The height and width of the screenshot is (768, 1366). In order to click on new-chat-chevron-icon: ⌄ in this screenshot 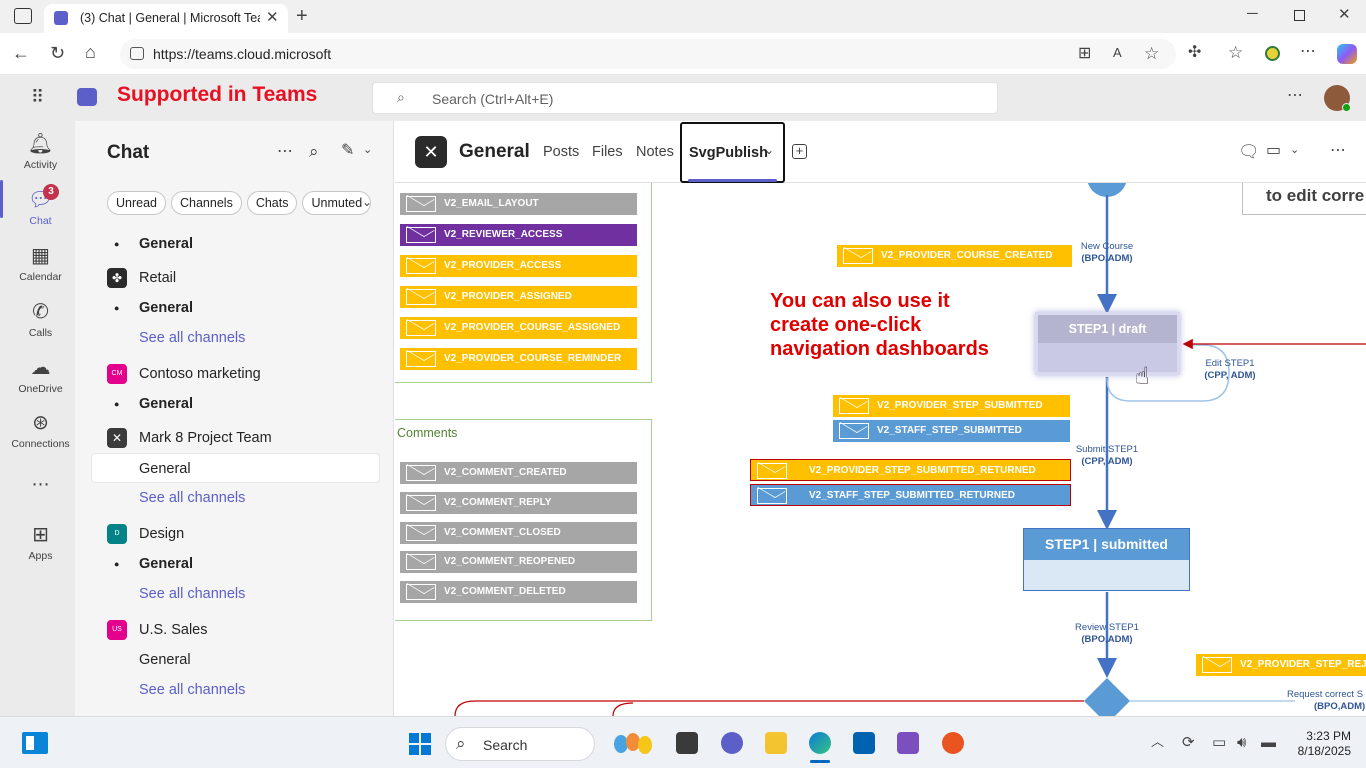, I will do `click(367, 150)`.